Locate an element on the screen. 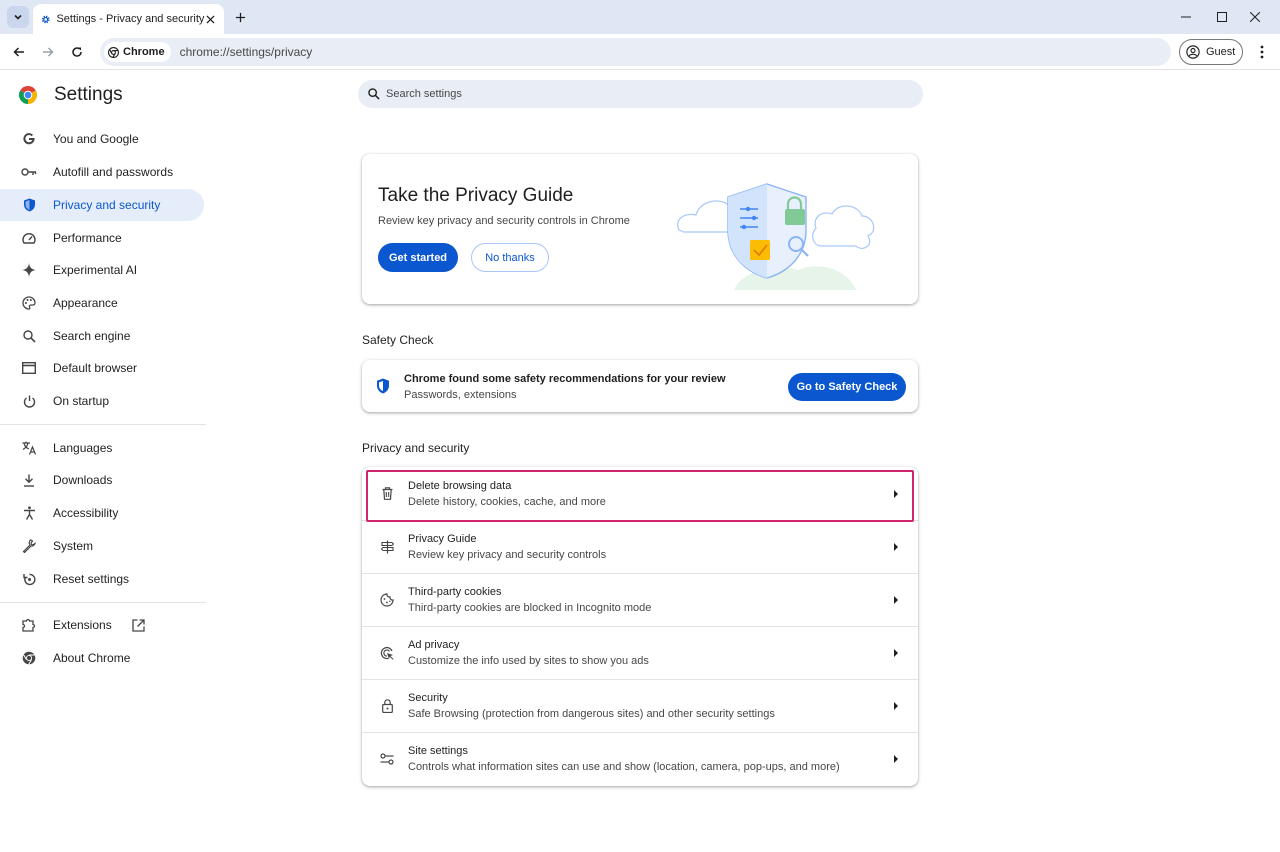 Image resolution: width=1280 pixels, height=852 pixels. safety-check-heading: Safety Check is located at coordinates (398, 340).